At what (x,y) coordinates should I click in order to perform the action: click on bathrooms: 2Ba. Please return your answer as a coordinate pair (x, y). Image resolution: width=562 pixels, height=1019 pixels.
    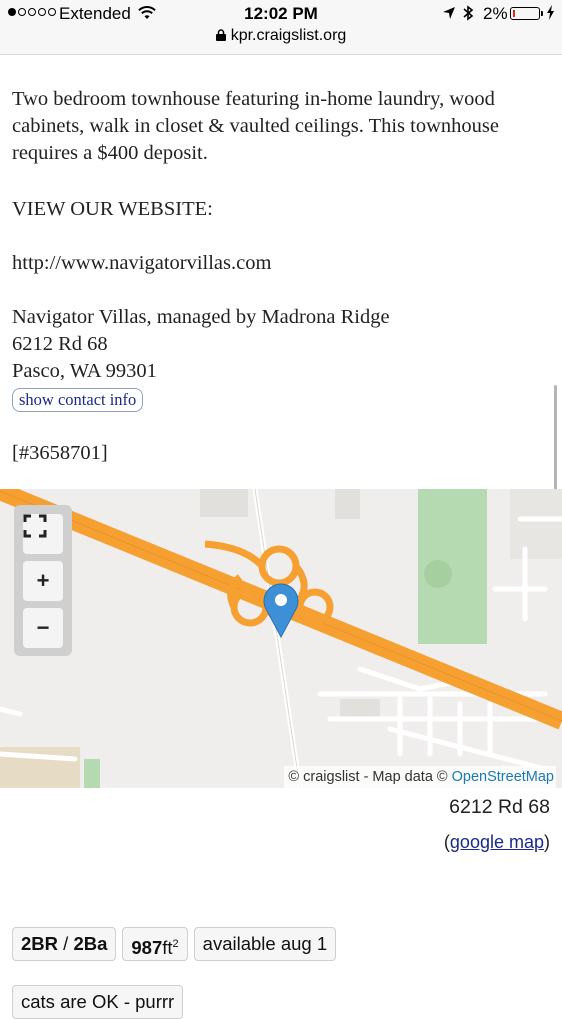
    Looking at the image, I should click on (90, 943).